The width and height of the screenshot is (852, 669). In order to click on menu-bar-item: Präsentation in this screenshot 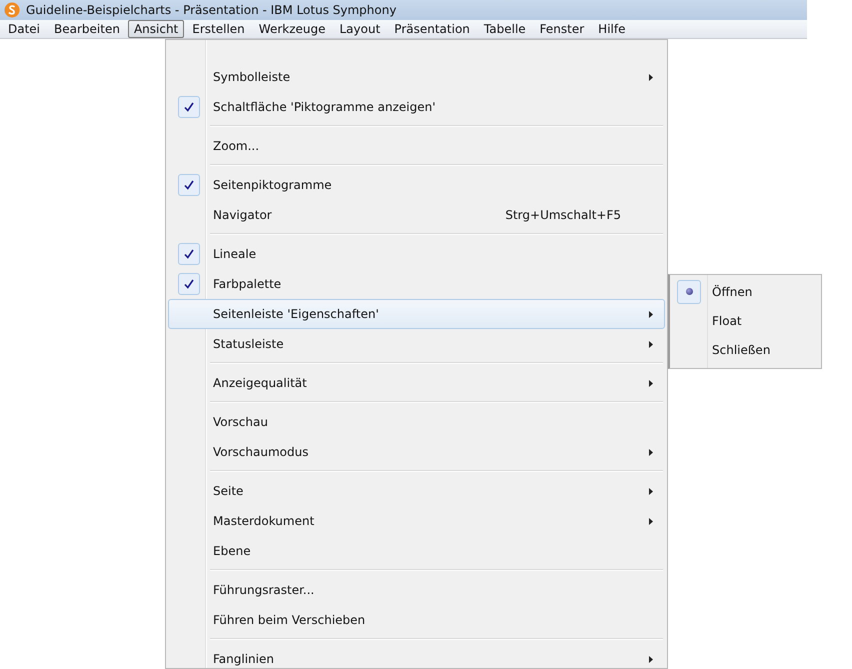, I will do `click(432, 29)`.